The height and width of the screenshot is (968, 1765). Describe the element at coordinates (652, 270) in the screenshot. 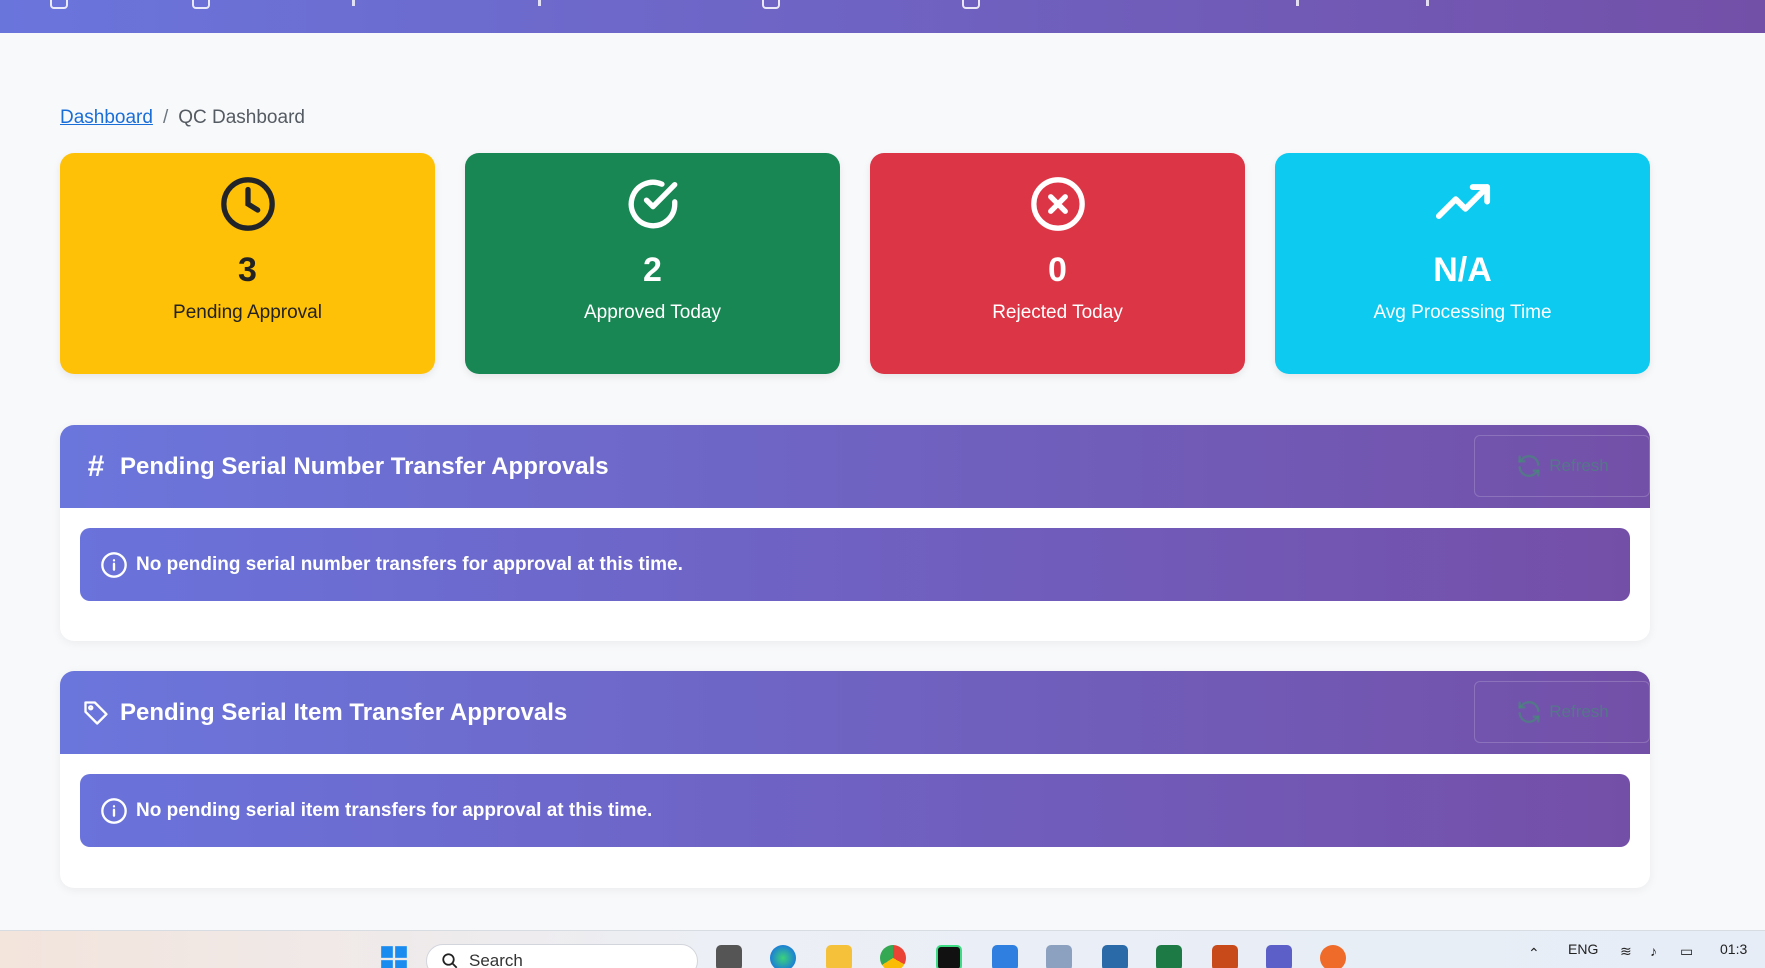

I see `stat-value: 2` at that location.